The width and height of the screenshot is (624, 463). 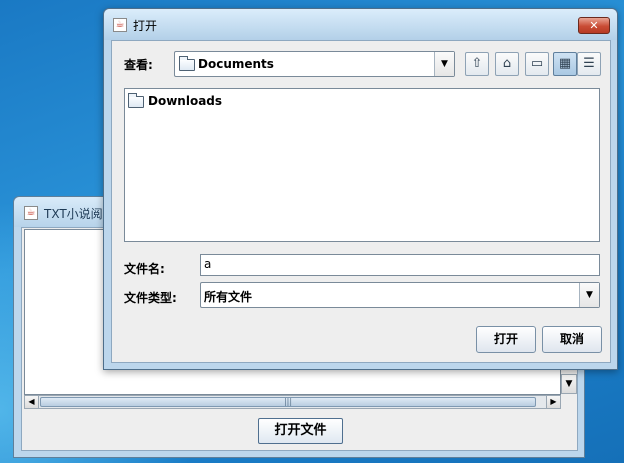 What do you see at coordinates (288, 402) in the screenshot?
I see `scrollbar-thumb: |||` at bounding box center [288, 402].